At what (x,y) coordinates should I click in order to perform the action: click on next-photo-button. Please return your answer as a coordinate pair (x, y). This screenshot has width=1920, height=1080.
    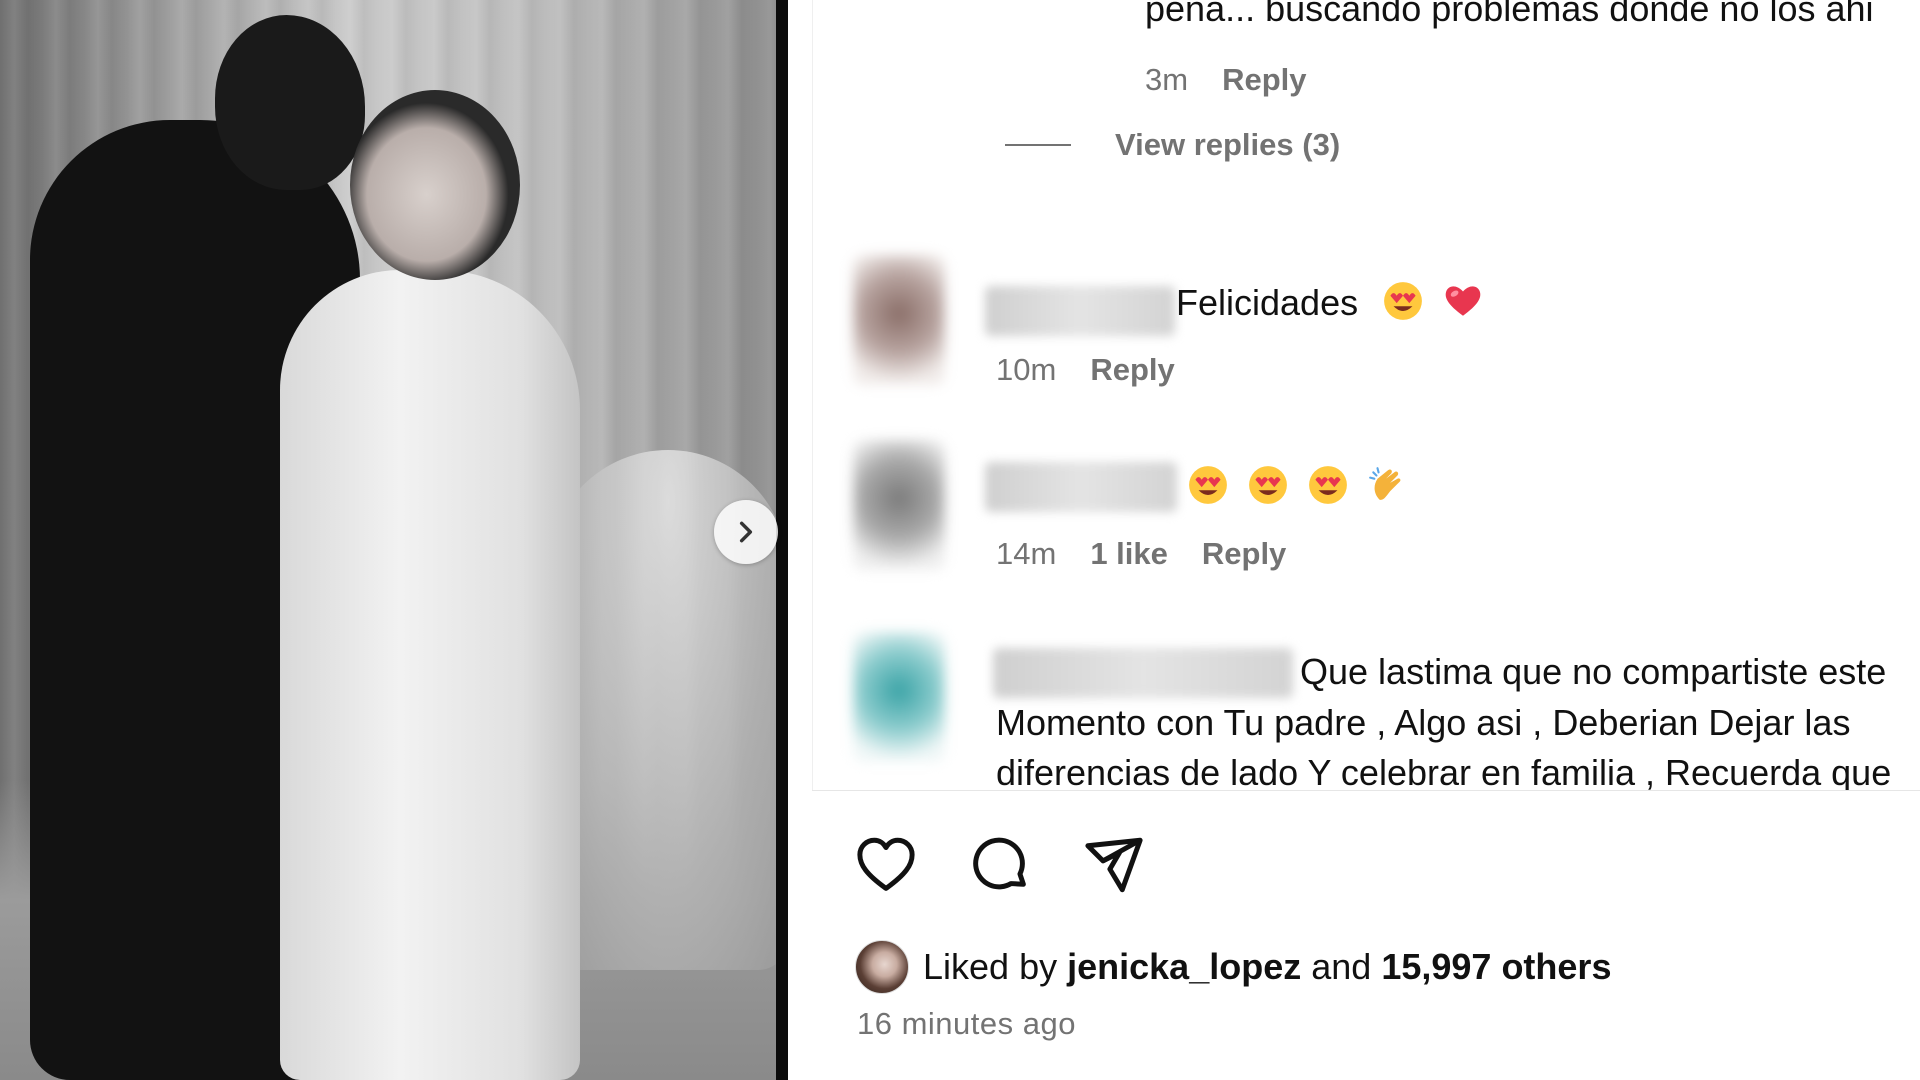
    Looking at the image, I should click on (746, 532).